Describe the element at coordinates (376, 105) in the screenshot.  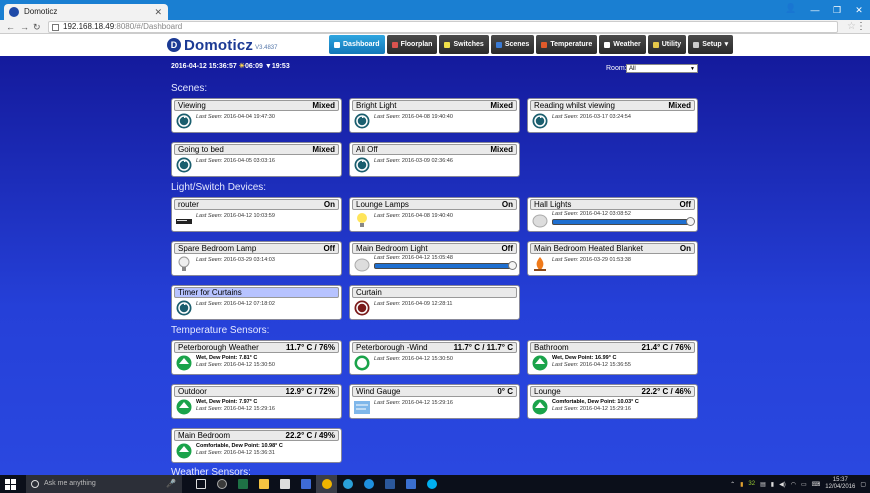
I see `device-name: Bright Light` at that location.